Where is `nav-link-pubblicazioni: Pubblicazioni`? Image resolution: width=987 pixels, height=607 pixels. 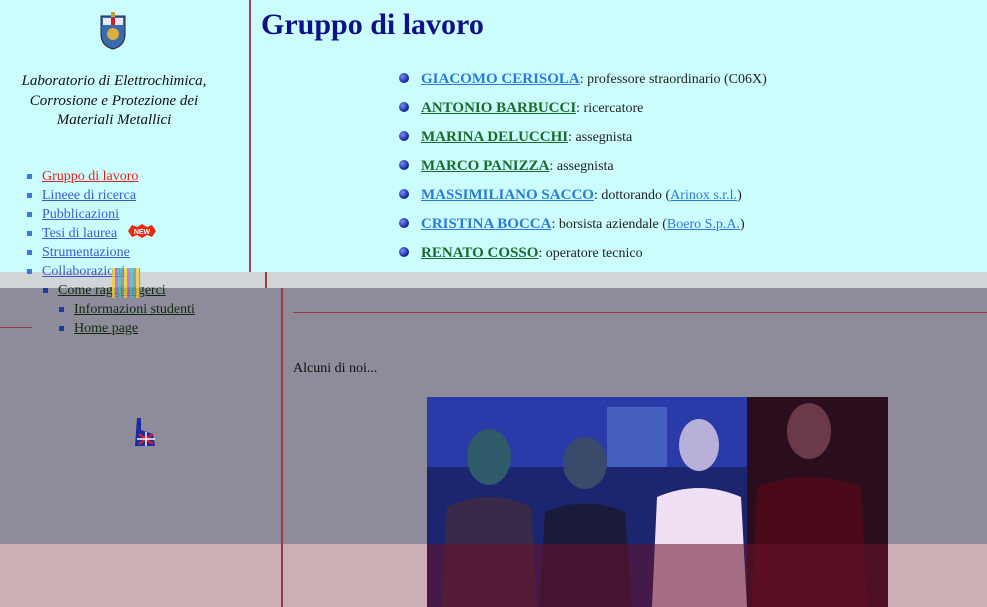
nav-link-pubblicazioni: Pubblicazioni is located at coordinates (80, 214).